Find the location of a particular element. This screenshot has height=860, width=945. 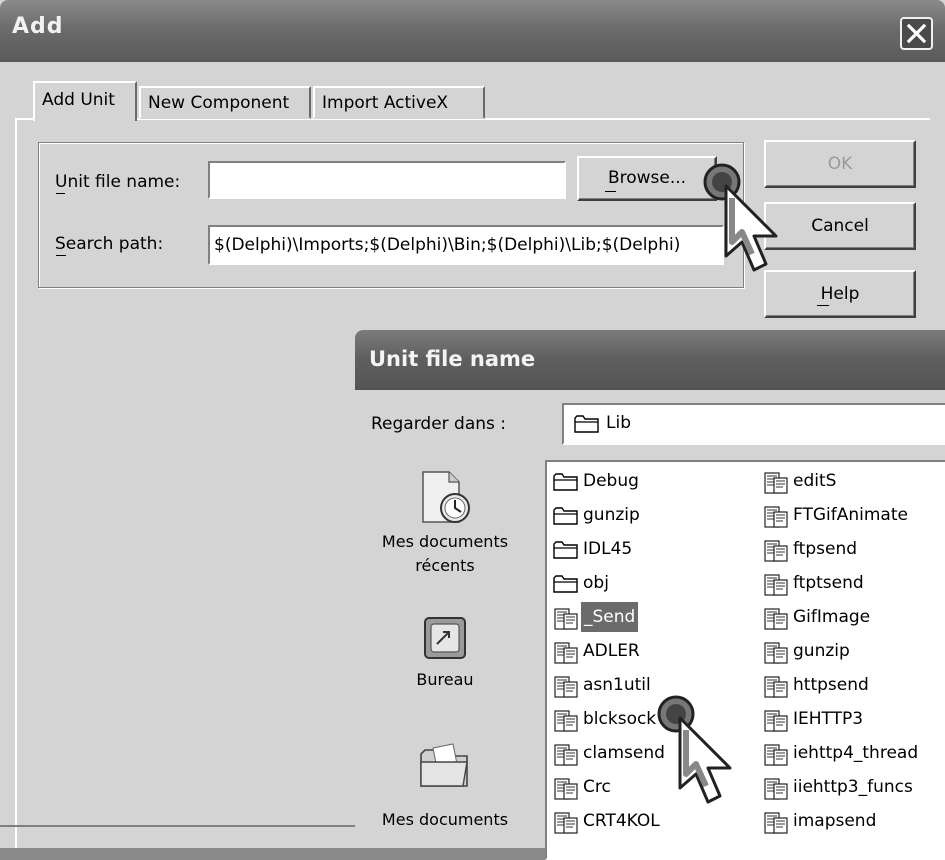

file-item-label: _Send is located at coordinates (610, 617).